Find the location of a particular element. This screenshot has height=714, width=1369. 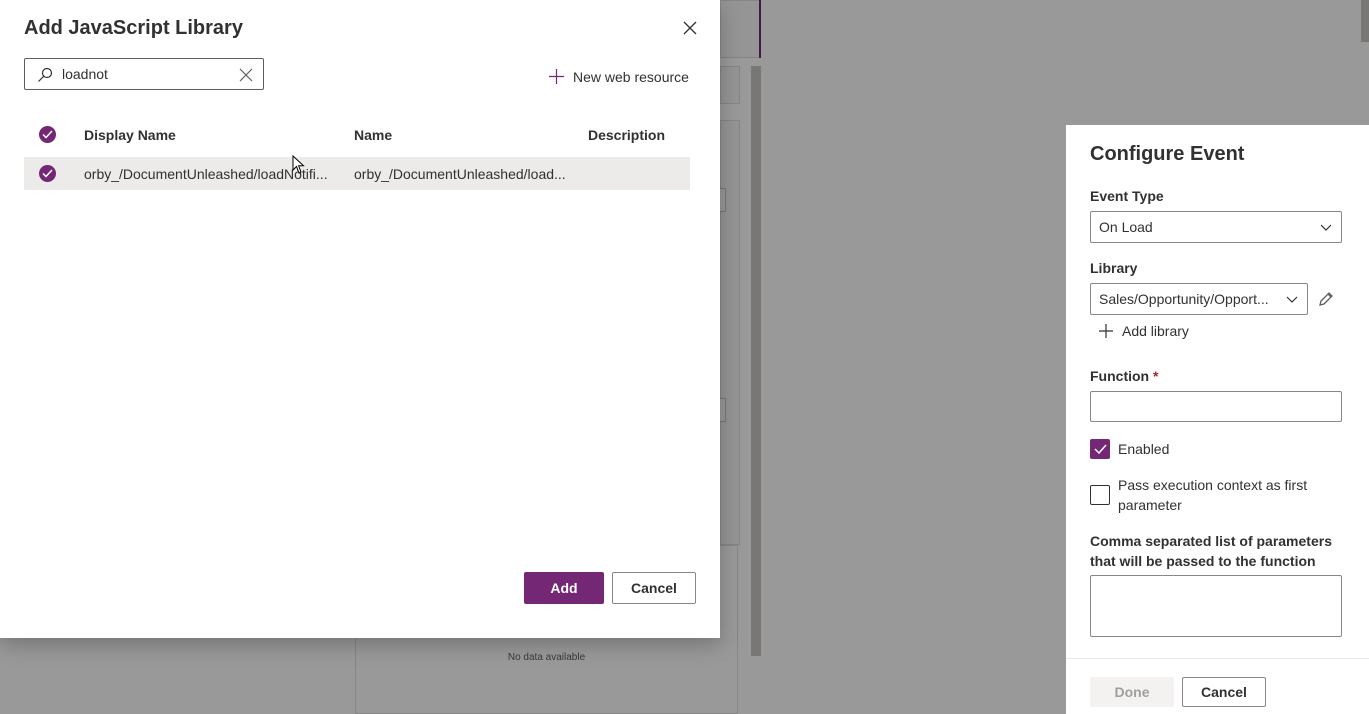

add-library-button: Add library is located at coordinates (1143, 331).